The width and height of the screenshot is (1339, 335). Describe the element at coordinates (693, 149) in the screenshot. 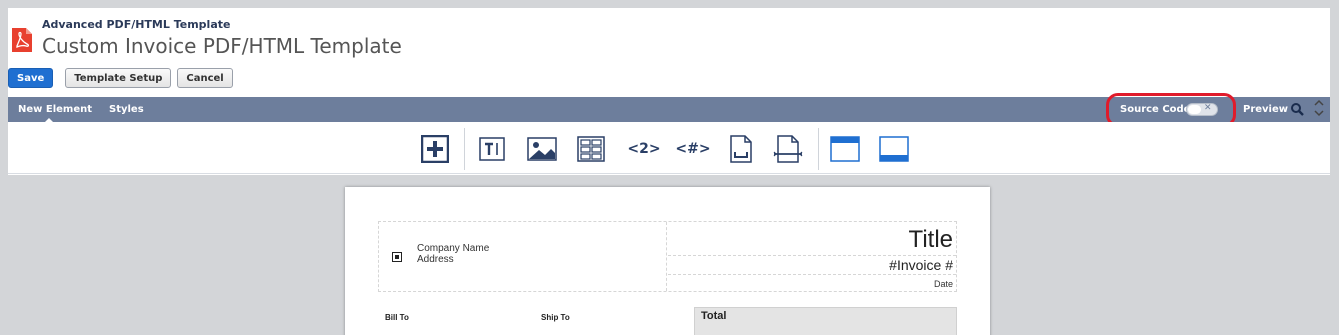

I see `total-pages-icon: <#>` at that location.